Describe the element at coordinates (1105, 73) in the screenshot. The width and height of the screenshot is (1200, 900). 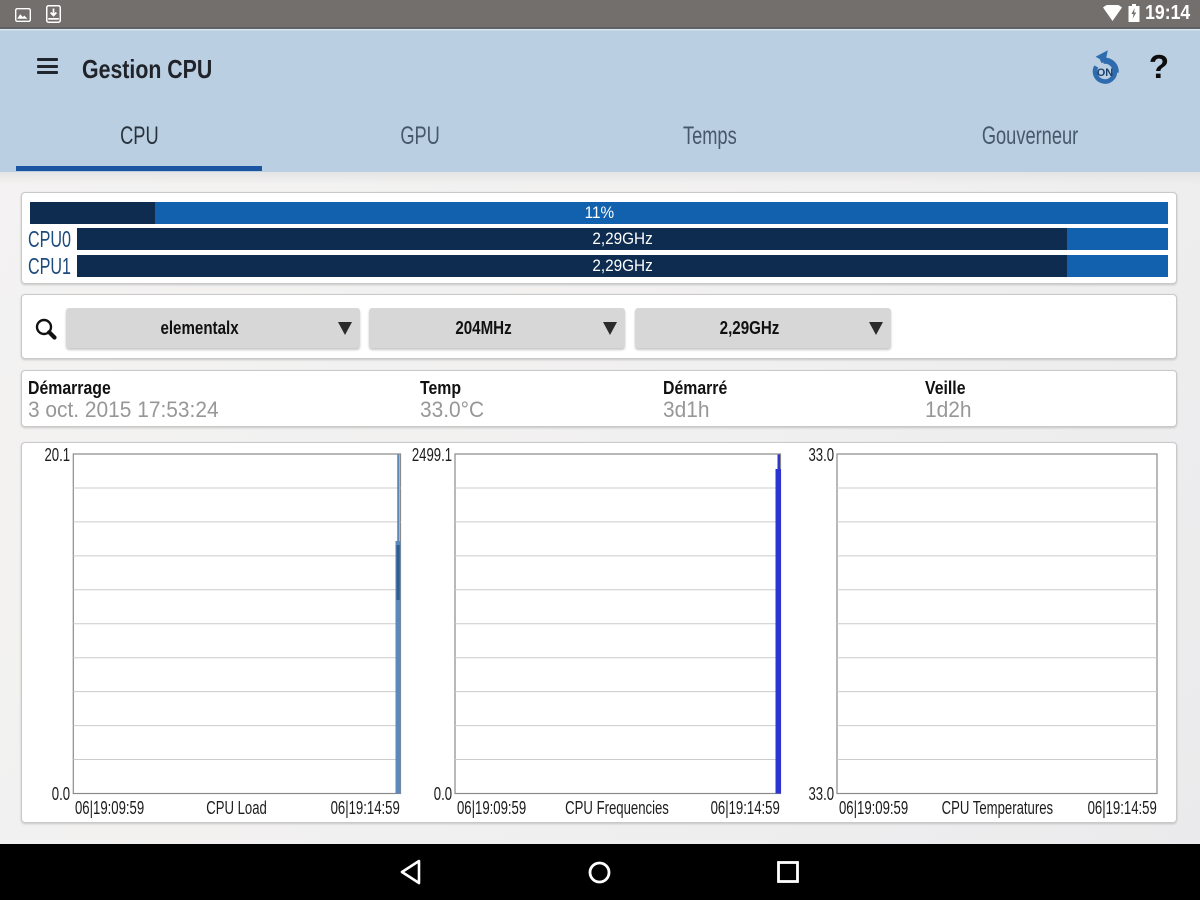
I see `svg-text: ON` at that location.